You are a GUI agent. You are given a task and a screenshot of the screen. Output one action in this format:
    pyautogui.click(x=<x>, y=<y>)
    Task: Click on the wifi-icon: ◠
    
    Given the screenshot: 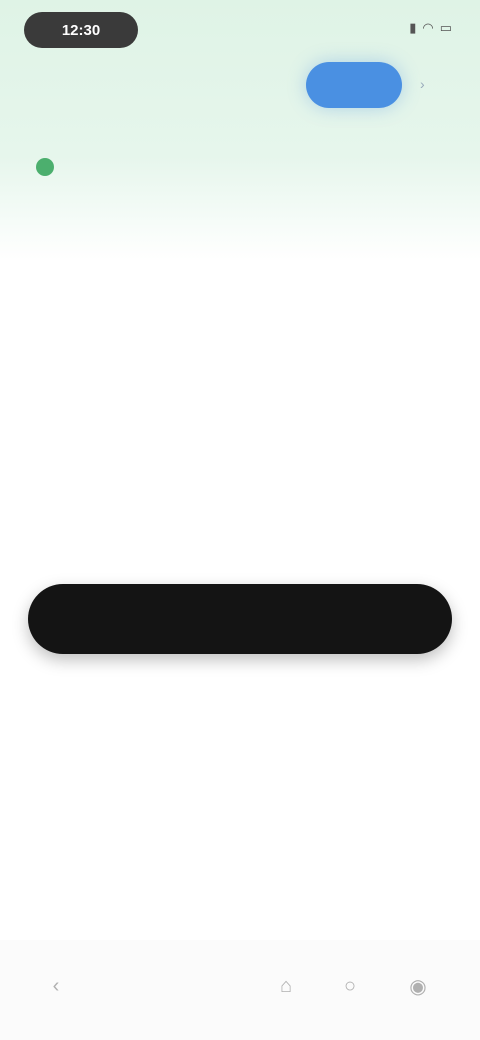 What is the action you would take?
    pyautogui.click(x=428, y=27)
    